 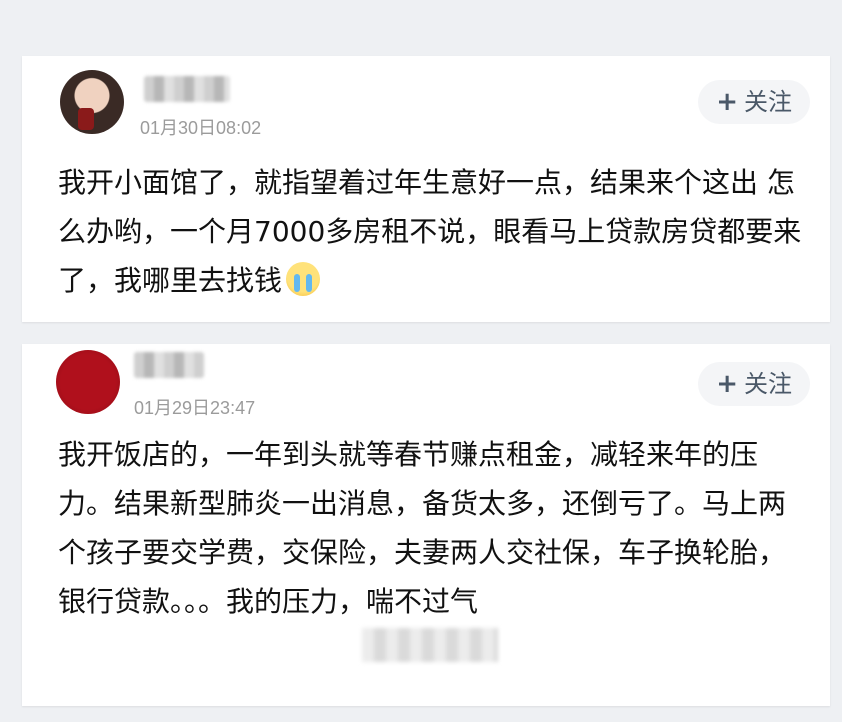 What do you see at coordinates (201, 128) in the screenshot?
I see `comment-timestamp: 01月30日08:02` at bounding box center [201, 128].